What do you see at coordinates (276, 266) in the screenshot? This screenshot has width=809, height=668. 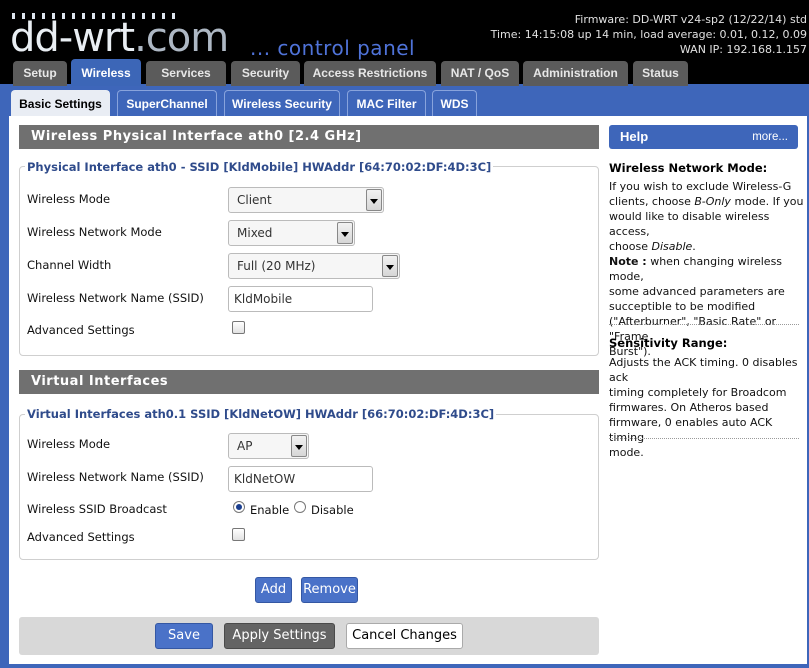 I see `channel-width-value: Full (20 MHz)` at bounding box center [276, 266].